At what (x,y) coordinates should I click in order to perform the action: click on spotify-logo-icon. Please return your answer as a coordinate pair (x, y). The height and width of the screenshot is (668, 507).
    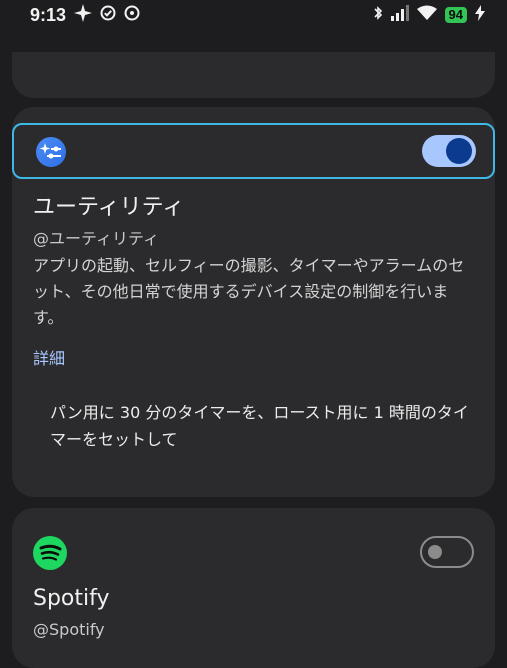
    Looking at the image, I should click on (50, 553).